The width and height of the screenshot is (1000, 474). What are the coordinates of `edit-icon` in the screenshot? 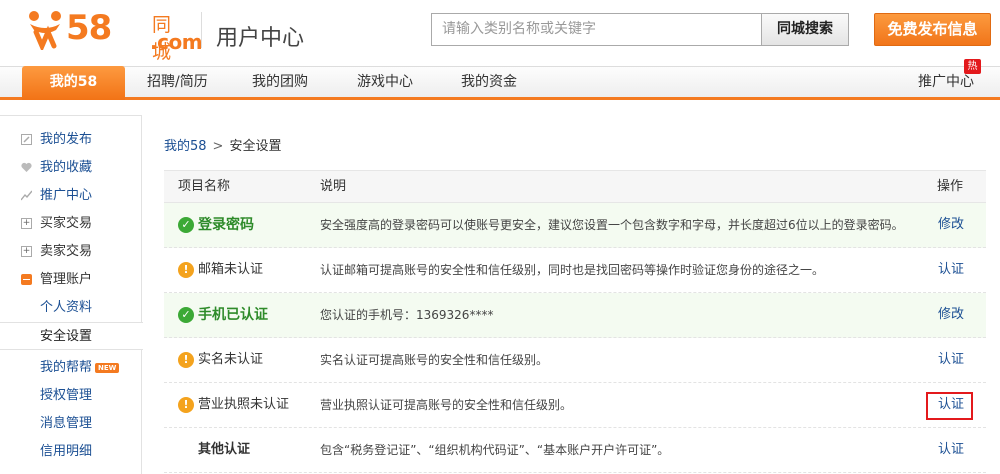 It's located at (26, 139).